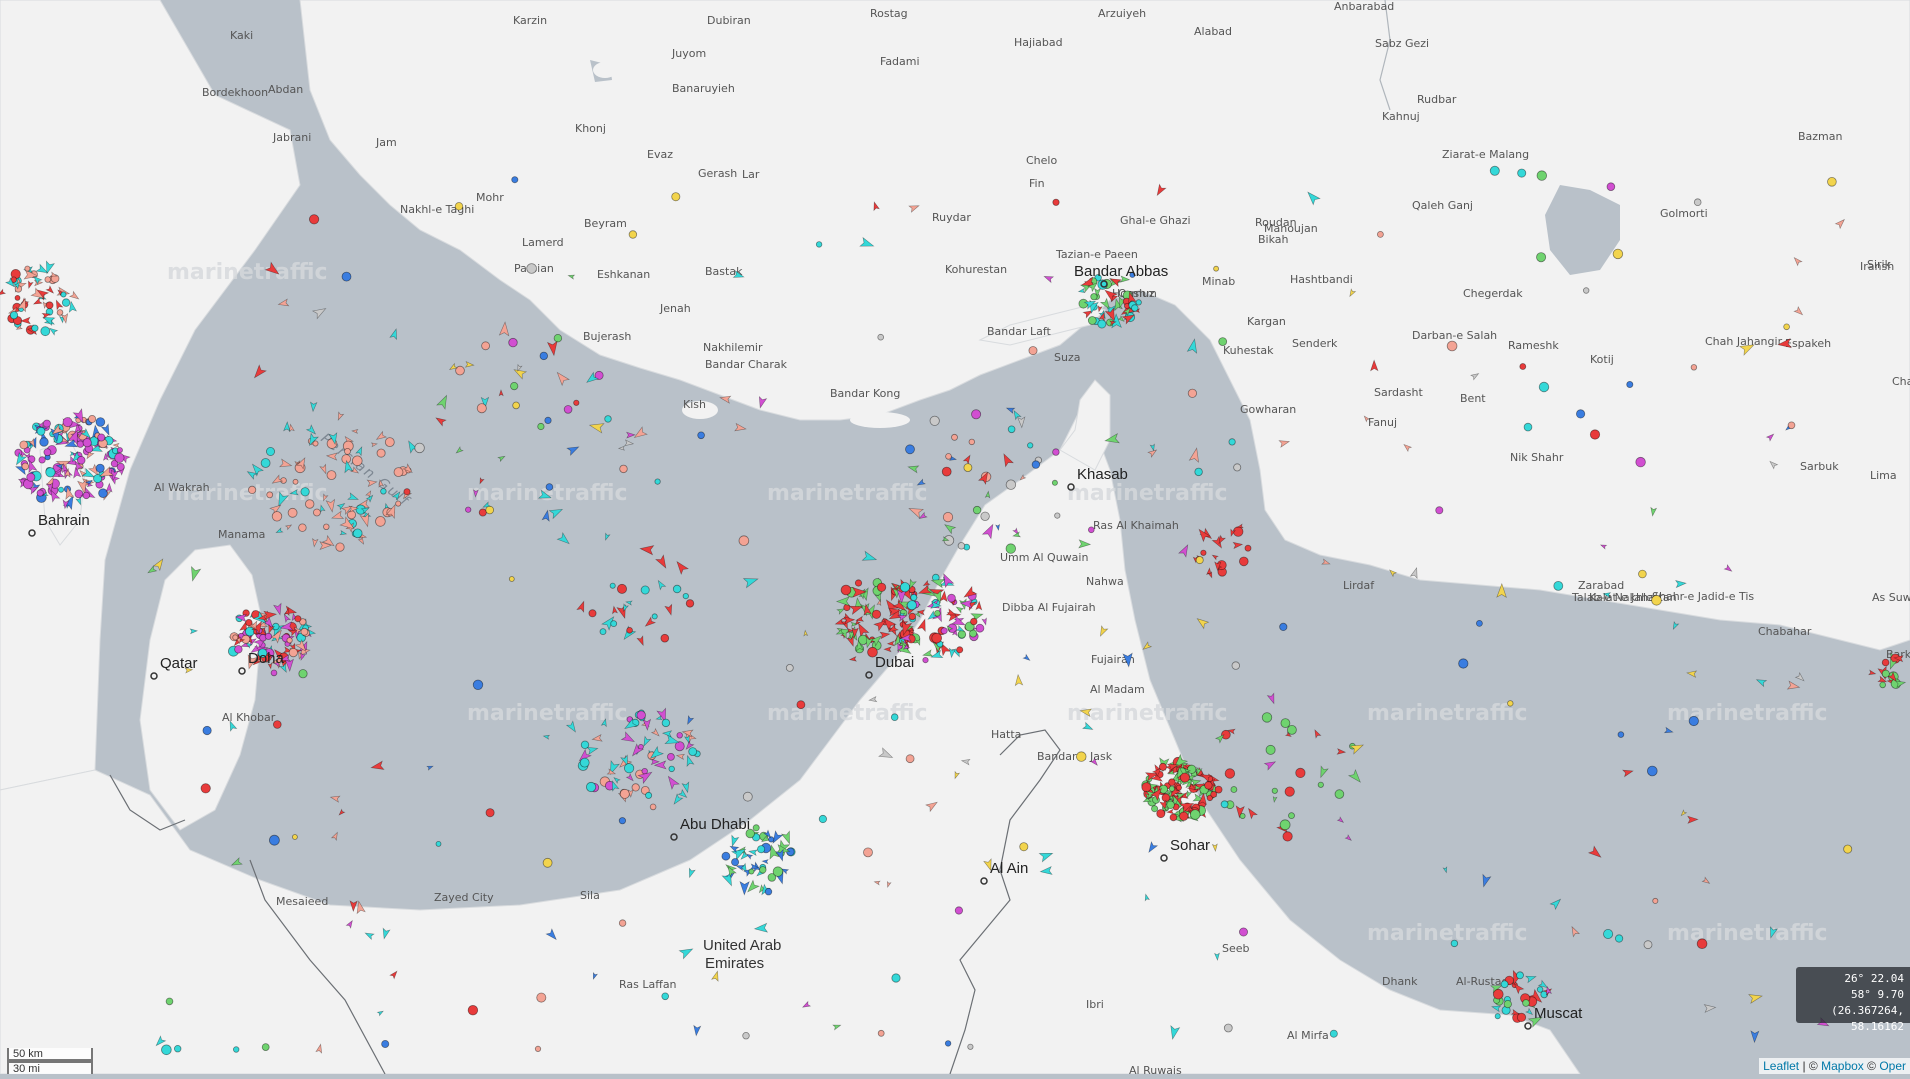  I want to click on leaflet-link: Leaflet, so click(1781, 1066).